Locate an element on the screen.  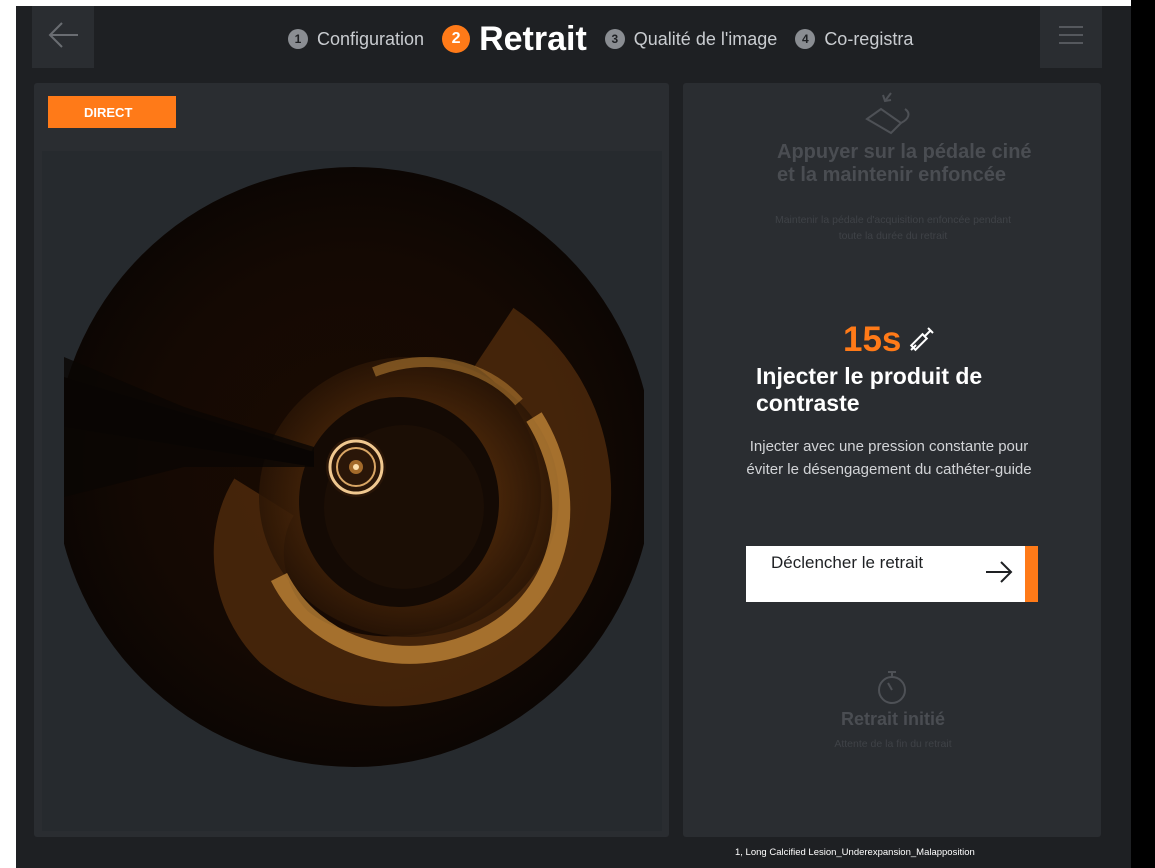
hamburger-menu-icon is located at coordinates (1071, 37).